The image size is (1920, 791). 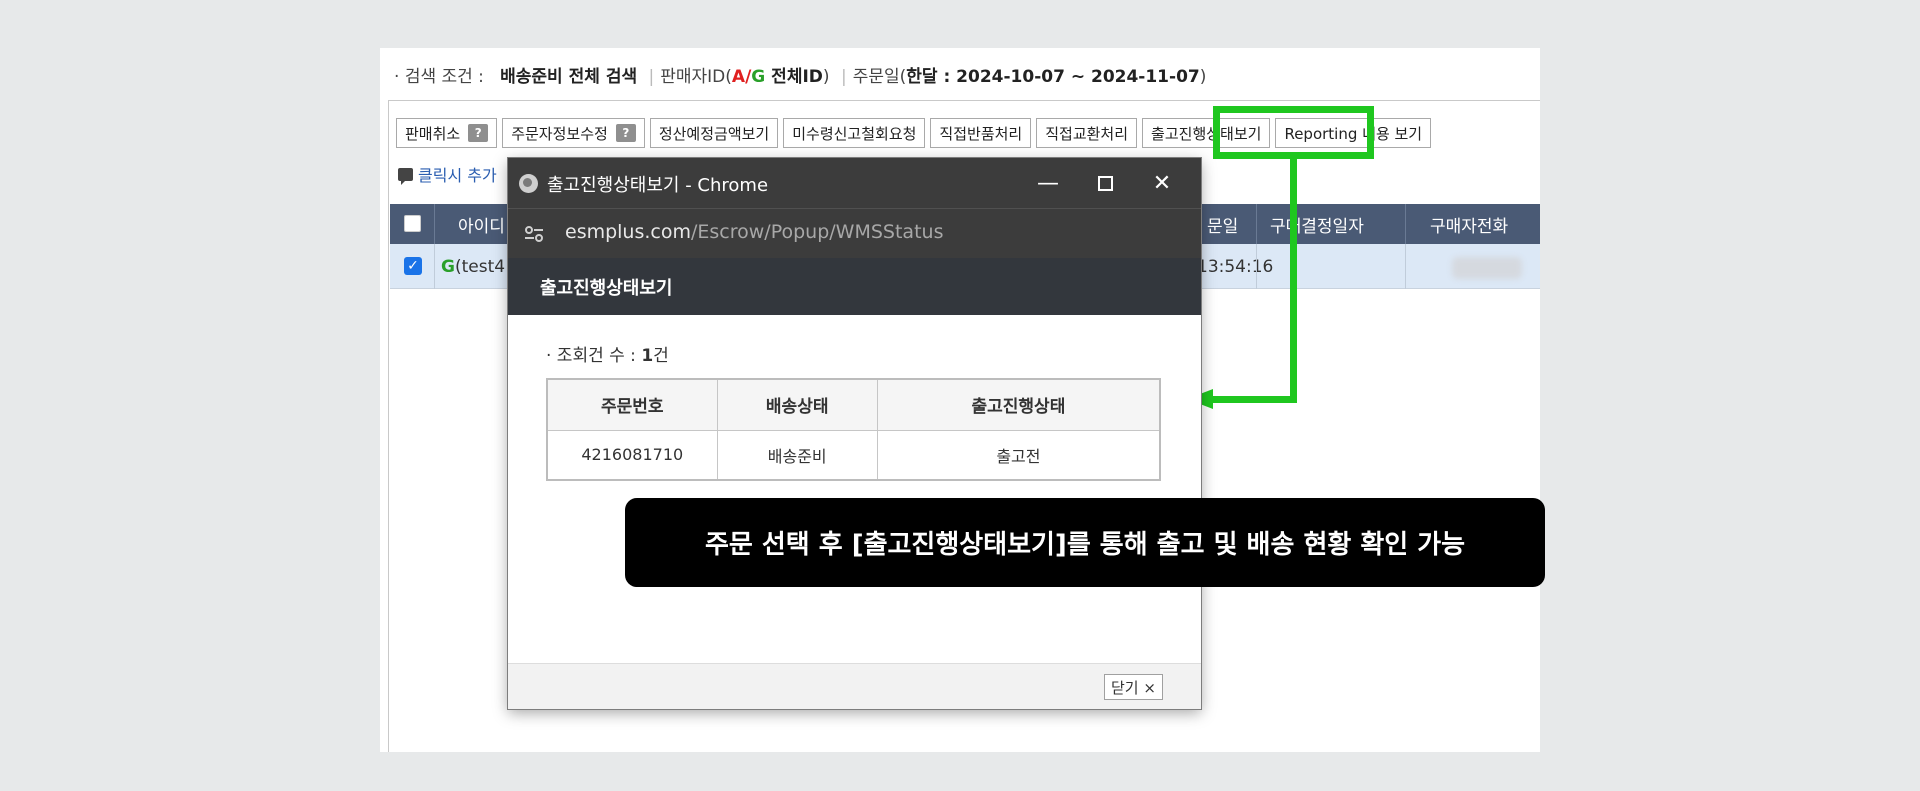 What do you see at coordinates (444, 77) in the screenshot?
I see `search-label: 검색 조건 :` at bounding box center [444, 77].